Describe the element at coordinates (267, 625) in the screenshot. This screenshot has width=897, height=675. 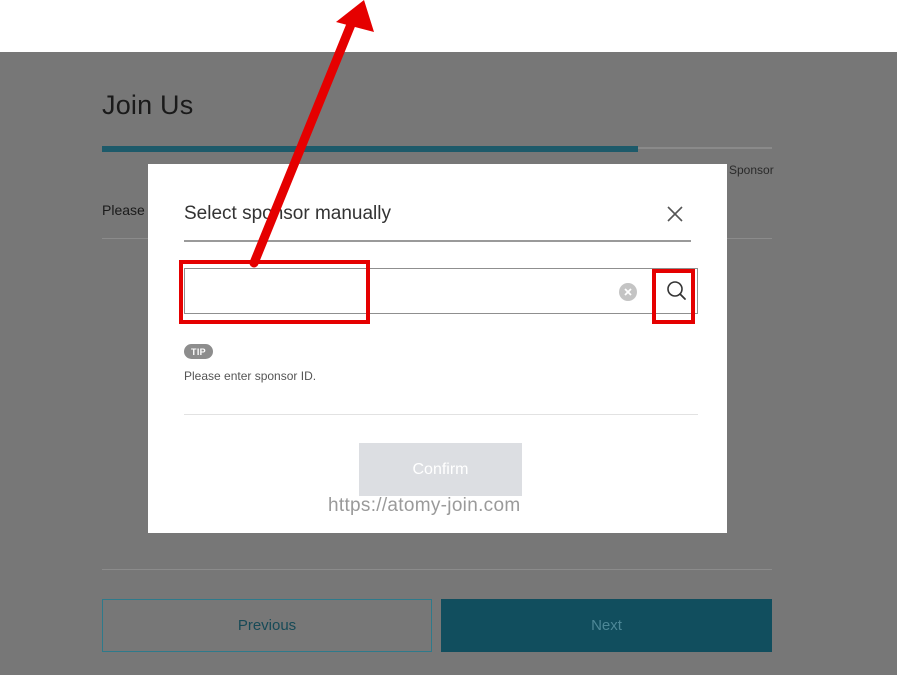
I see `previous-button: Previous` at that location.